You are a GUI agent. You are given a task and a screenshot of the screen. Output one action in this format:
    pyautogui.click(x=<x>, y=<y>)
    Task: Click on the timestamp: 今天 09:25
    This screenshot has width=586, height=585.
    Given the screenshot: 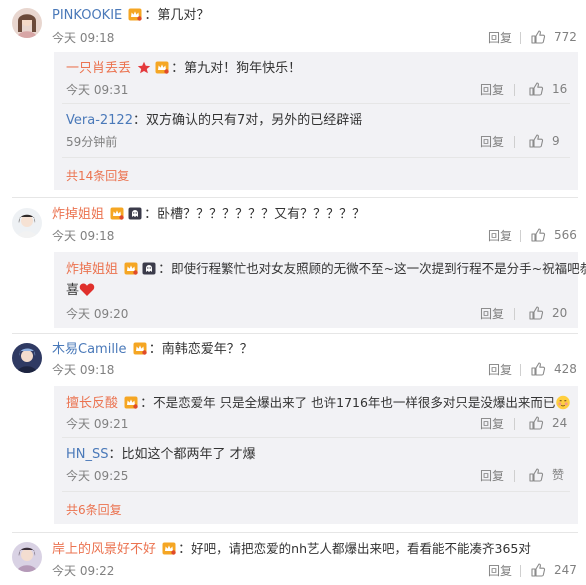 What is the action you would take?
    pyautogui.click(x=97, y=476)
    